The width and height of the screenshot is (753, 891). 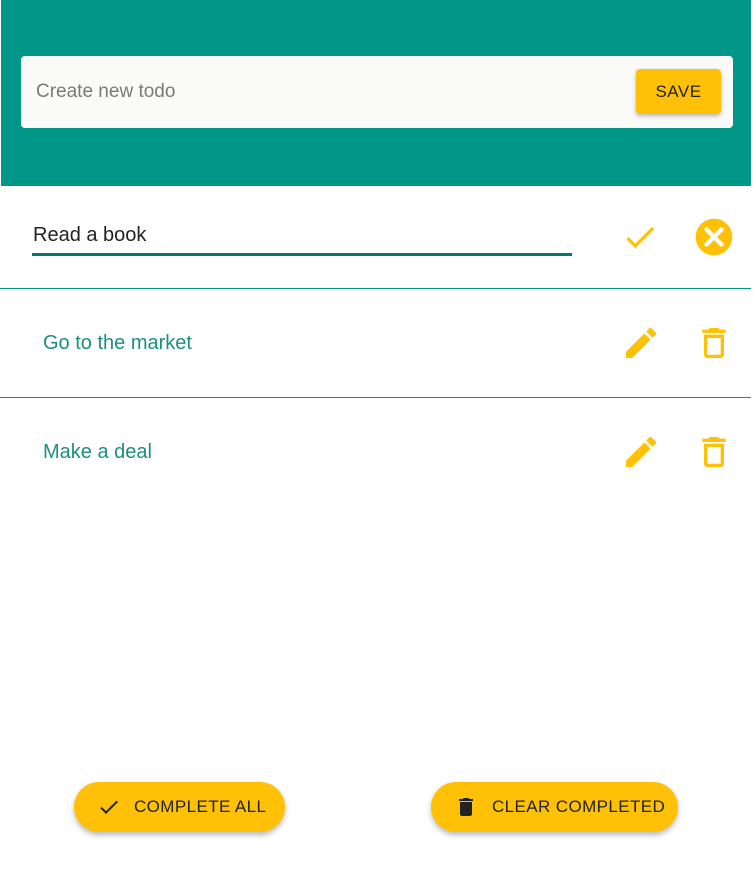 I want to click on new-todo-input, so click(x=331, y=92).